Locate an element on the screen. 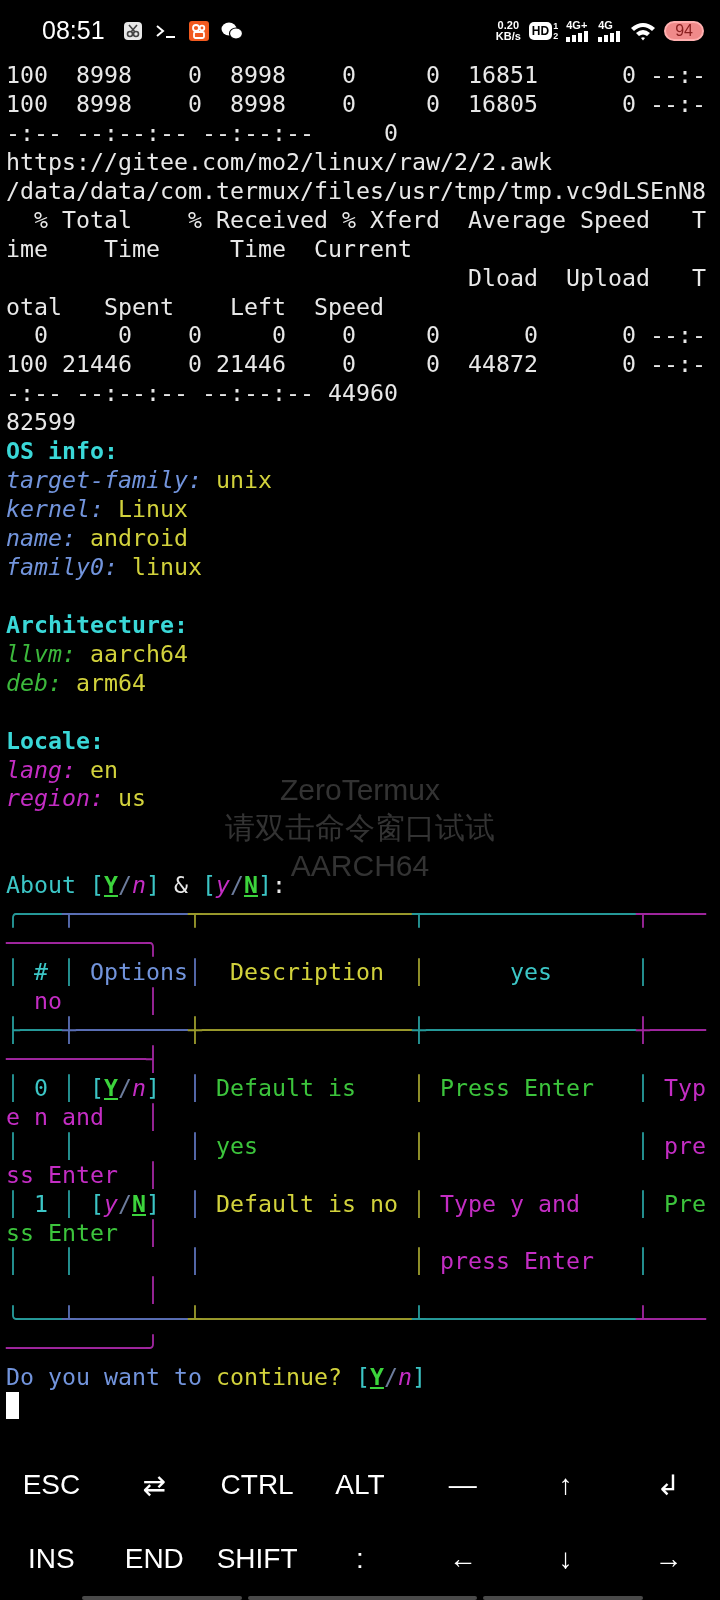 Image resolution: width=720 pixels, height=1600 pixels. terminal-line: ime Time Time Current is located at coordinates (209, 249).